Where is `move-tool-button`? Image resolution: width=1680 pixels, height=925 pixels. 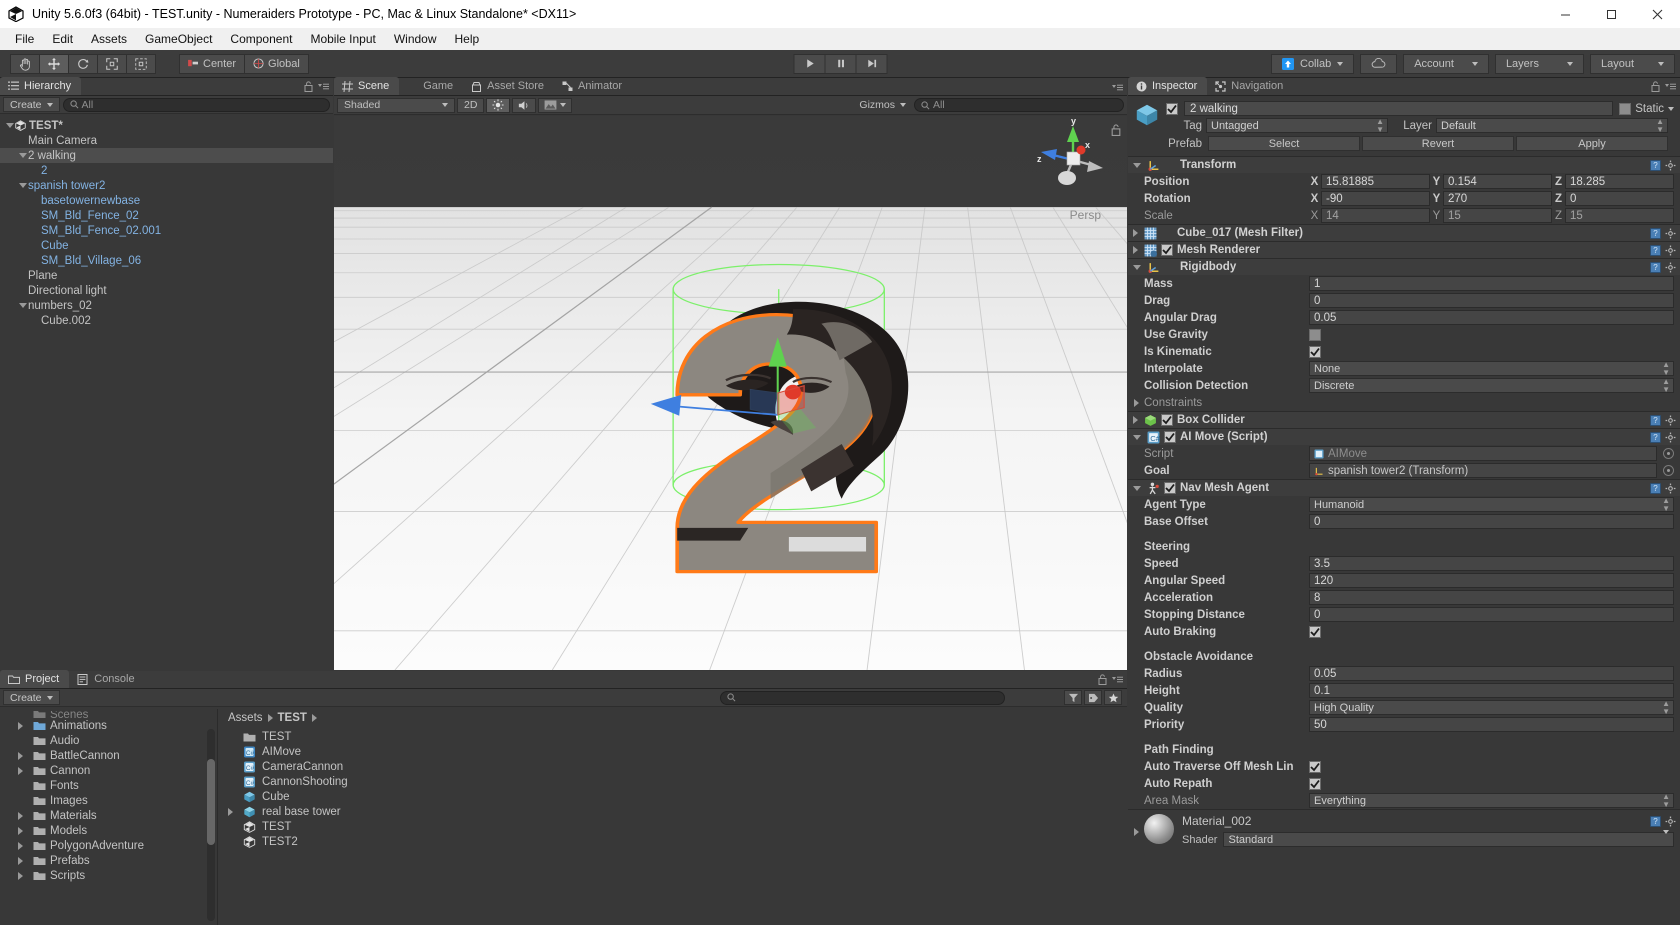
move-tool-button is located at coordinates (54, 63).